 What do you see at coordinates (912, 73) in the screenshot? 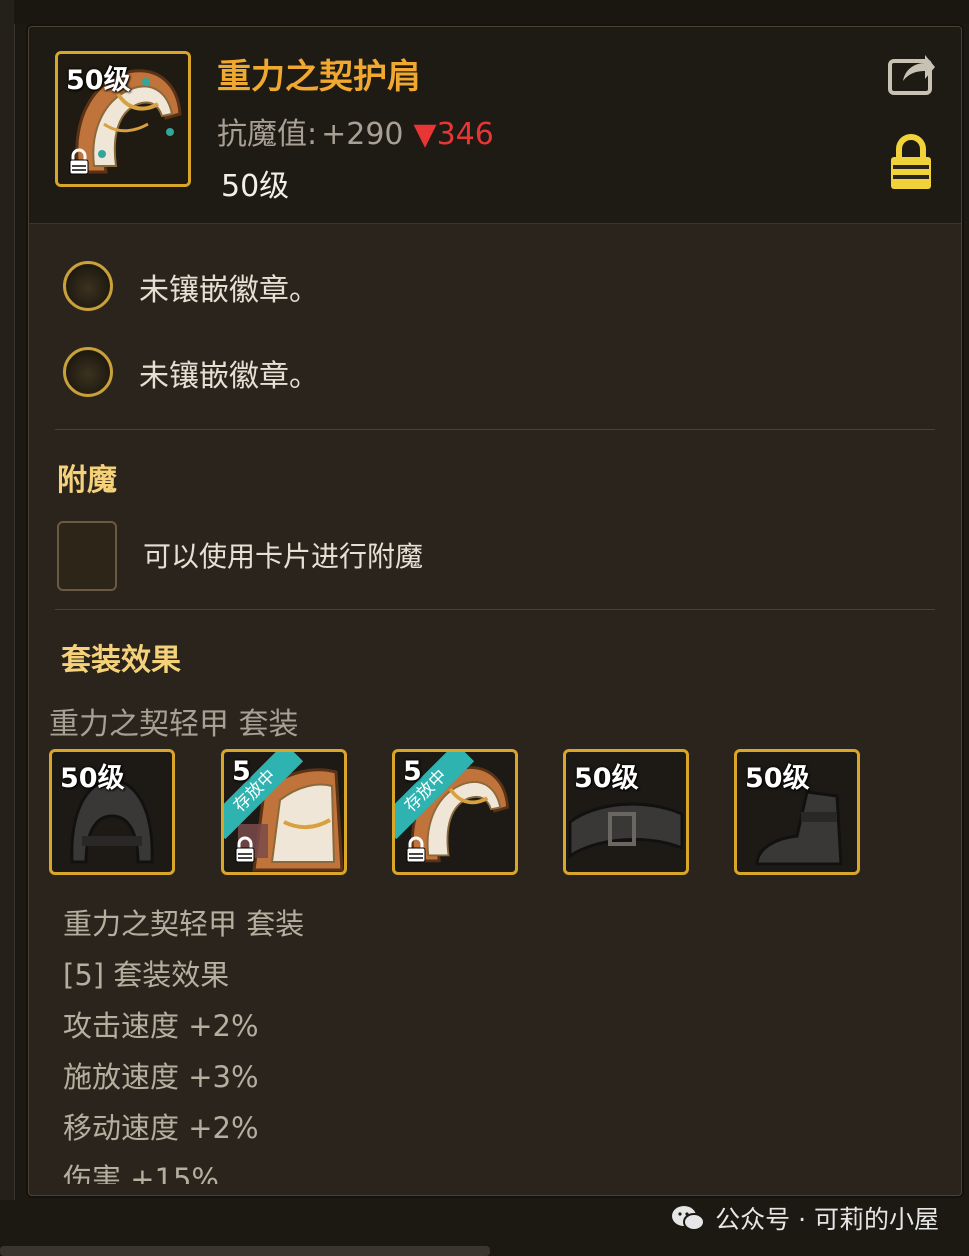
I see `share-icon` at bounding box center [912, 73].